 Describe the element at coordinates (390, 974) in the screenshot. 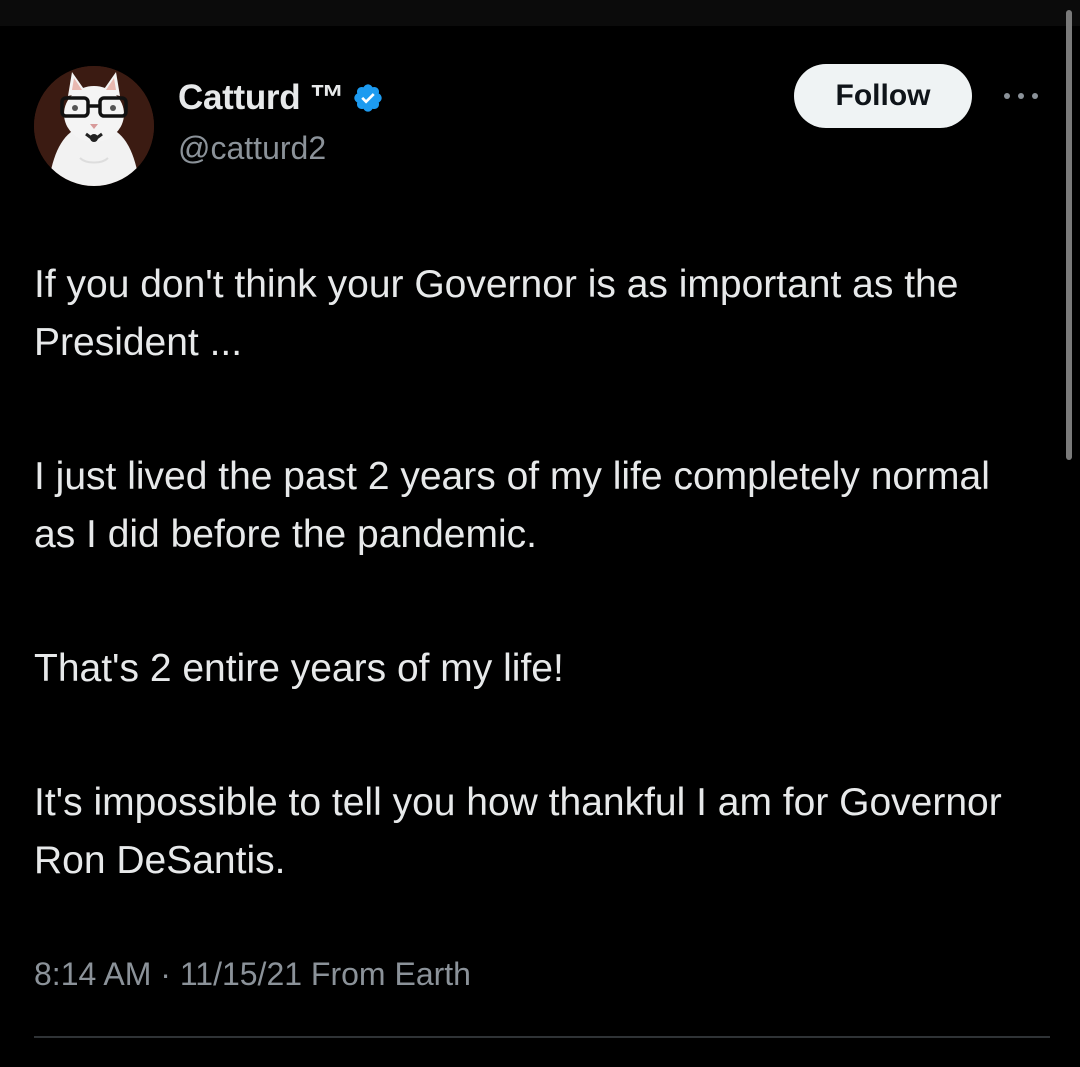

I see `tweet-source: From Earth` at that location.